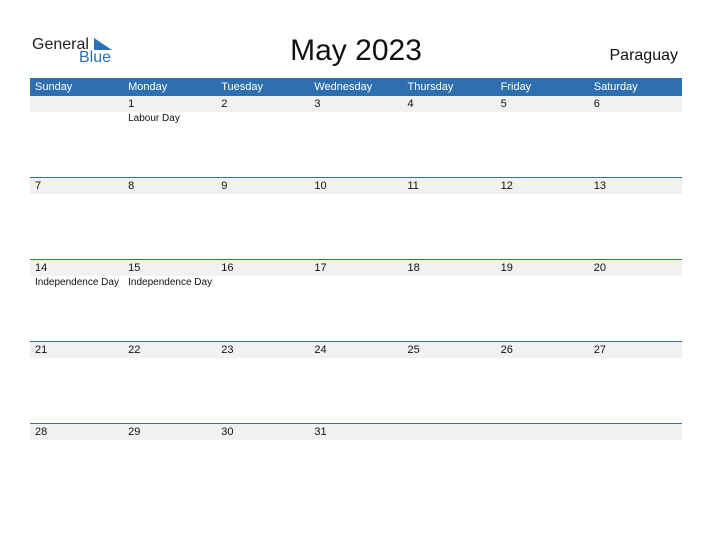 Image resolution: width=712 pixels, height=550 pixels. Describe the element at coordinates (356, 104) in the screenshot. I see `day-number-band: 1 2 3 4 5 6` at that location.